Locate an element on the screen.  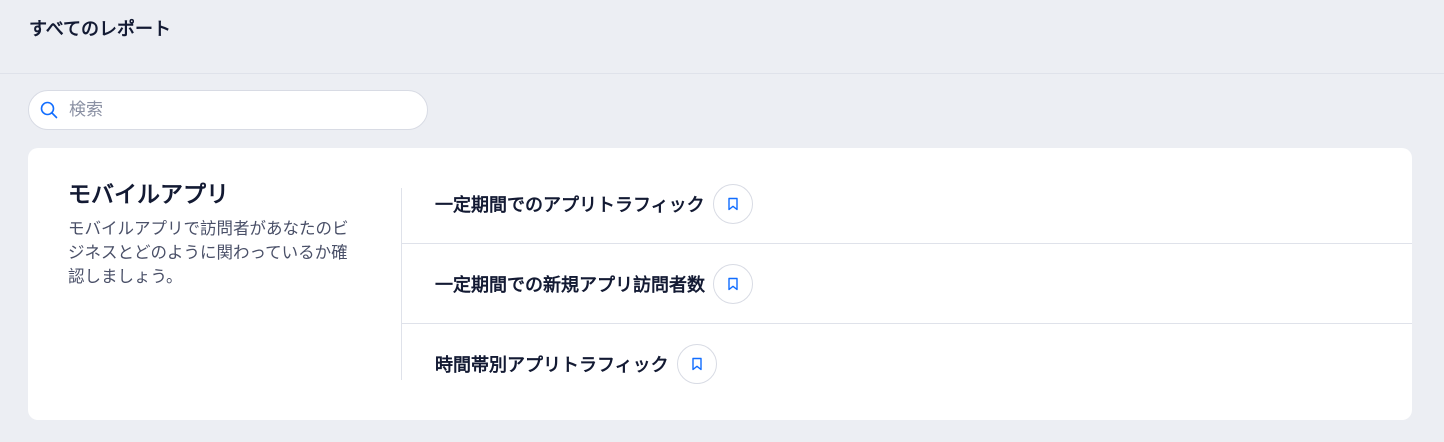
report-row: 一定期間での新規アプリ訪問者数 is located at coordinates (907, 284).